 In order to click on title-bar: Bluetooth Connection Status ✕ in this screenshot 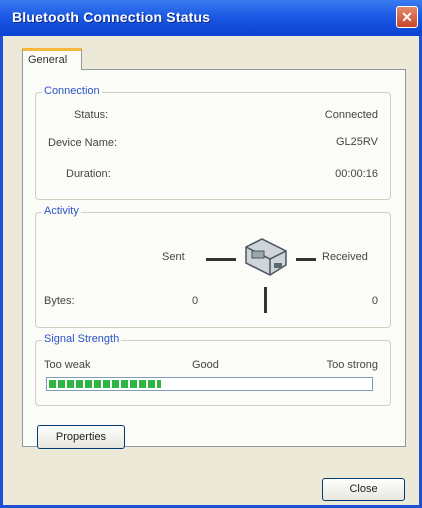, I will do `click(211, 18)`.